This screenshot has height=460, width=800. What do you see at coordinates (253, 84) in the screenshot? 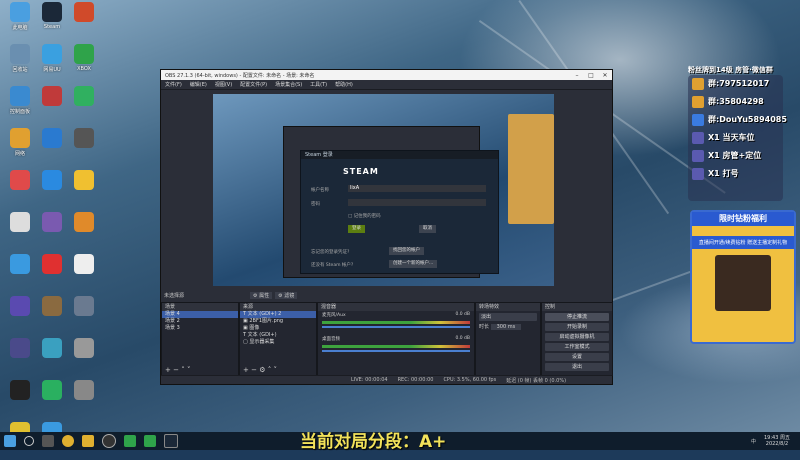
I see `menu-profile: 配置文件(P)` at bounding box center [253, 84].